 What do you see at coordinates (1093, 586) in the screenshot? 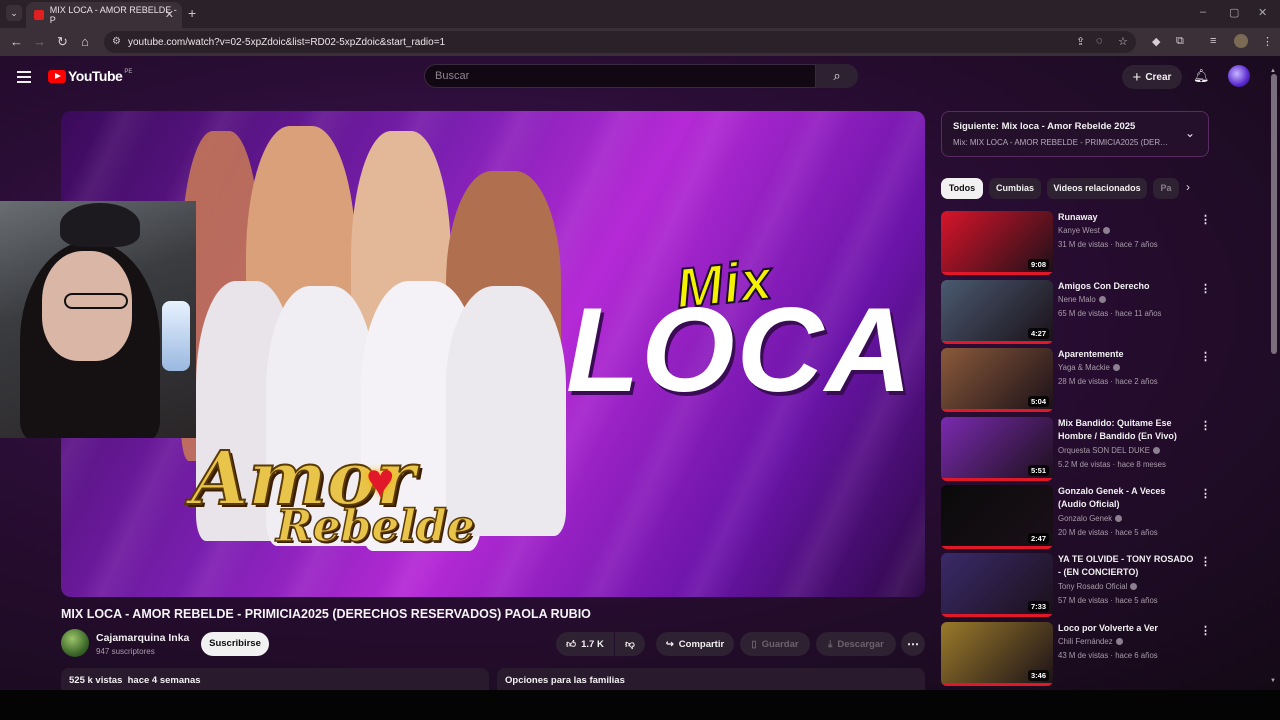
I see `channel-name: Tony Rosado Oficial` at bounding box center [1093, 586].